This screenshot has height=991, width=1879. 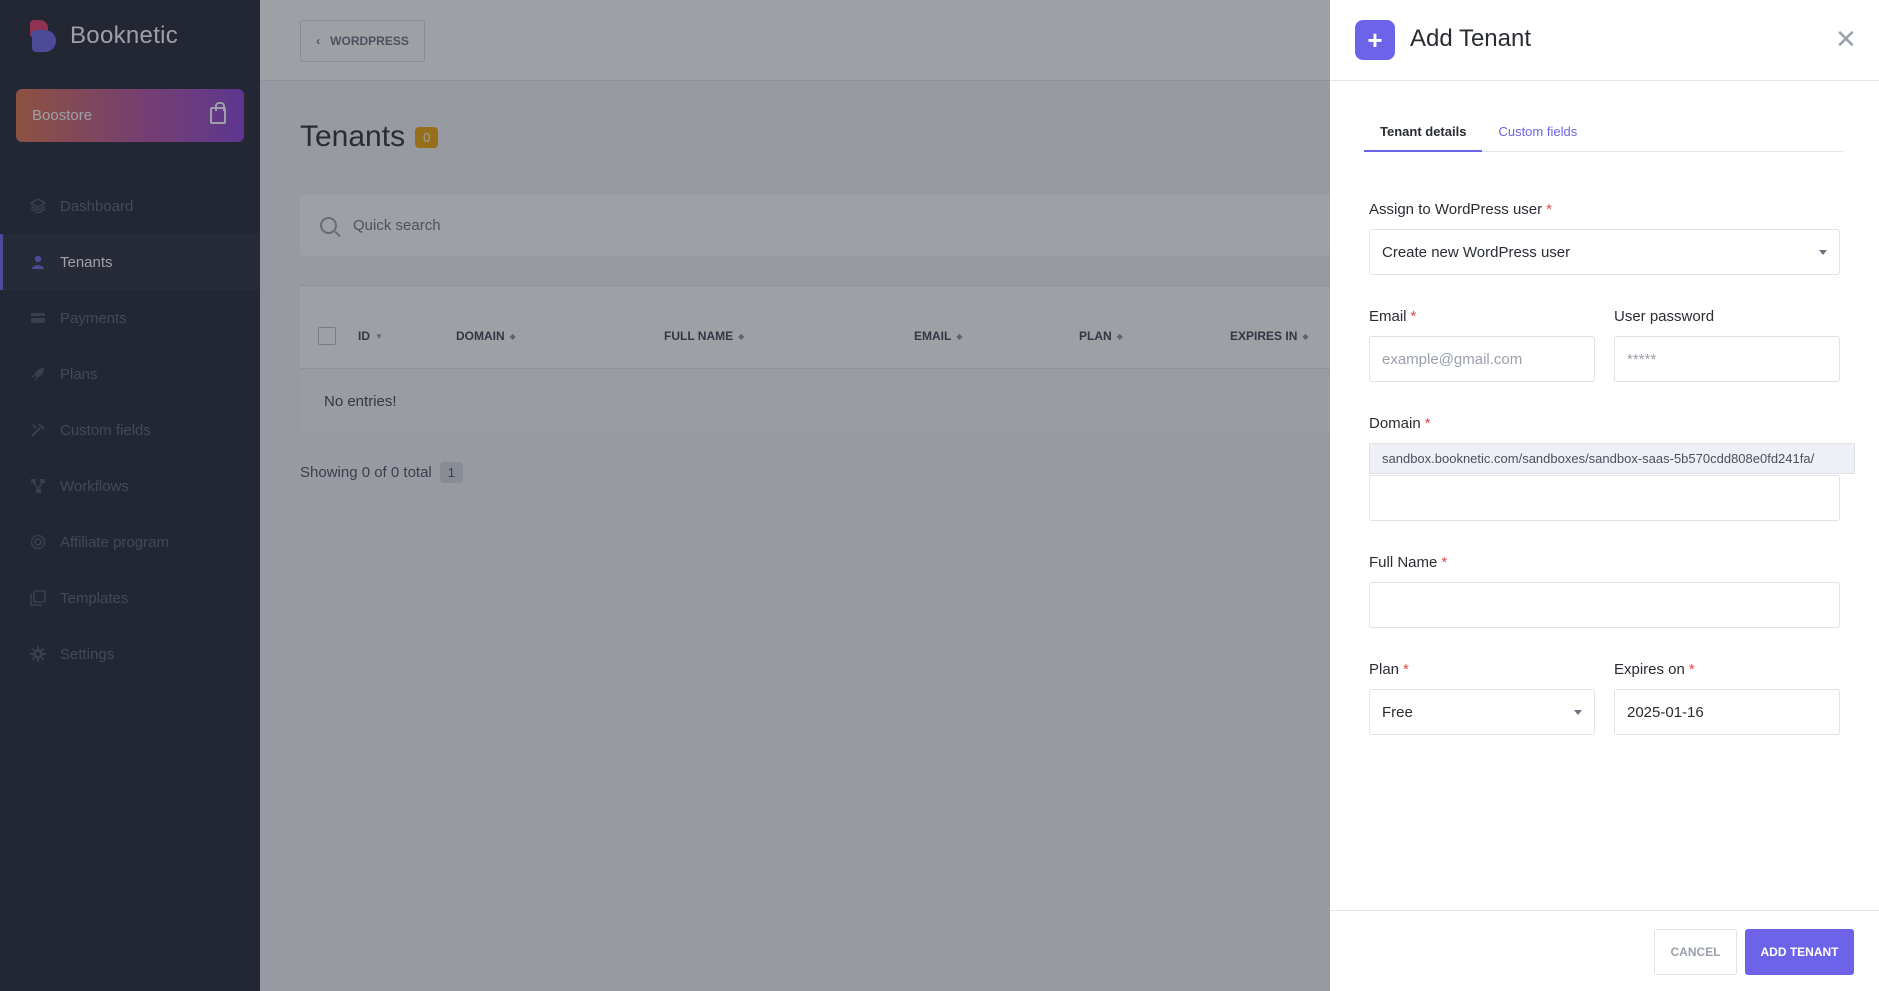 What do you see at coordinates (1384, 669) in the screenshot?
I see `label-text: Plan` at bounding box center [1384, 669].